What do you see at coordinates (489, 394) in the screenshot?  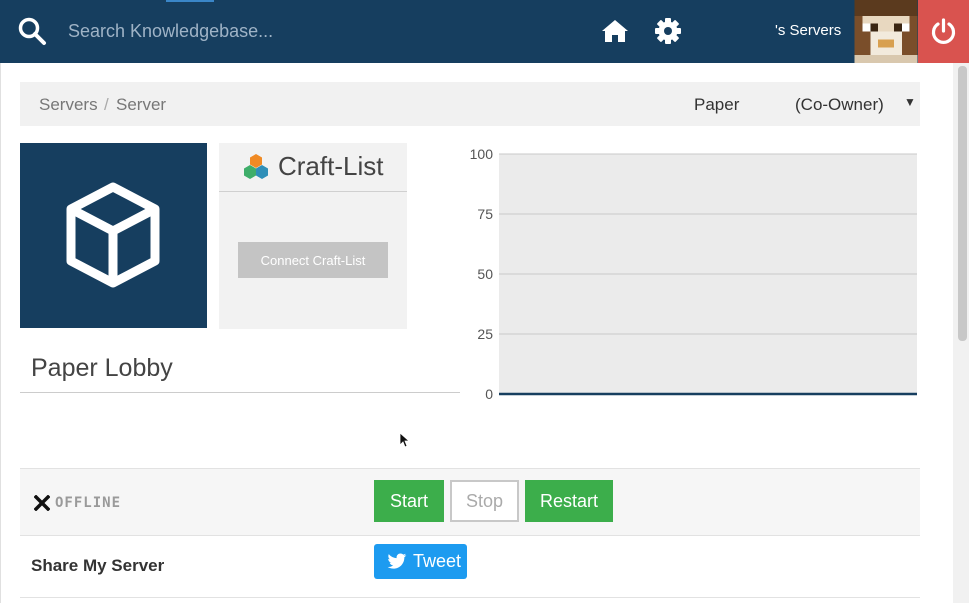 I see `chart-y-tick-label: 0` at bounding box center [489, 394].